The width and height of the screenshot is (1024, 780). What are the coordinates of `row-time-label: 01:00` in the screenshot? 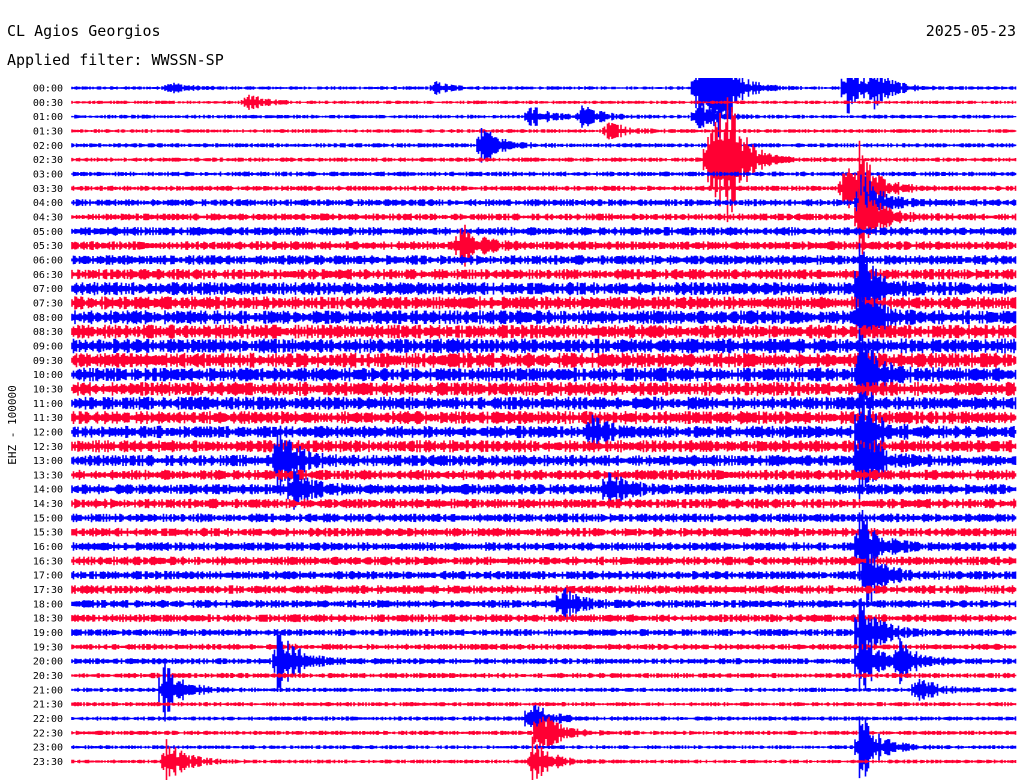 It's located at (48, 117).